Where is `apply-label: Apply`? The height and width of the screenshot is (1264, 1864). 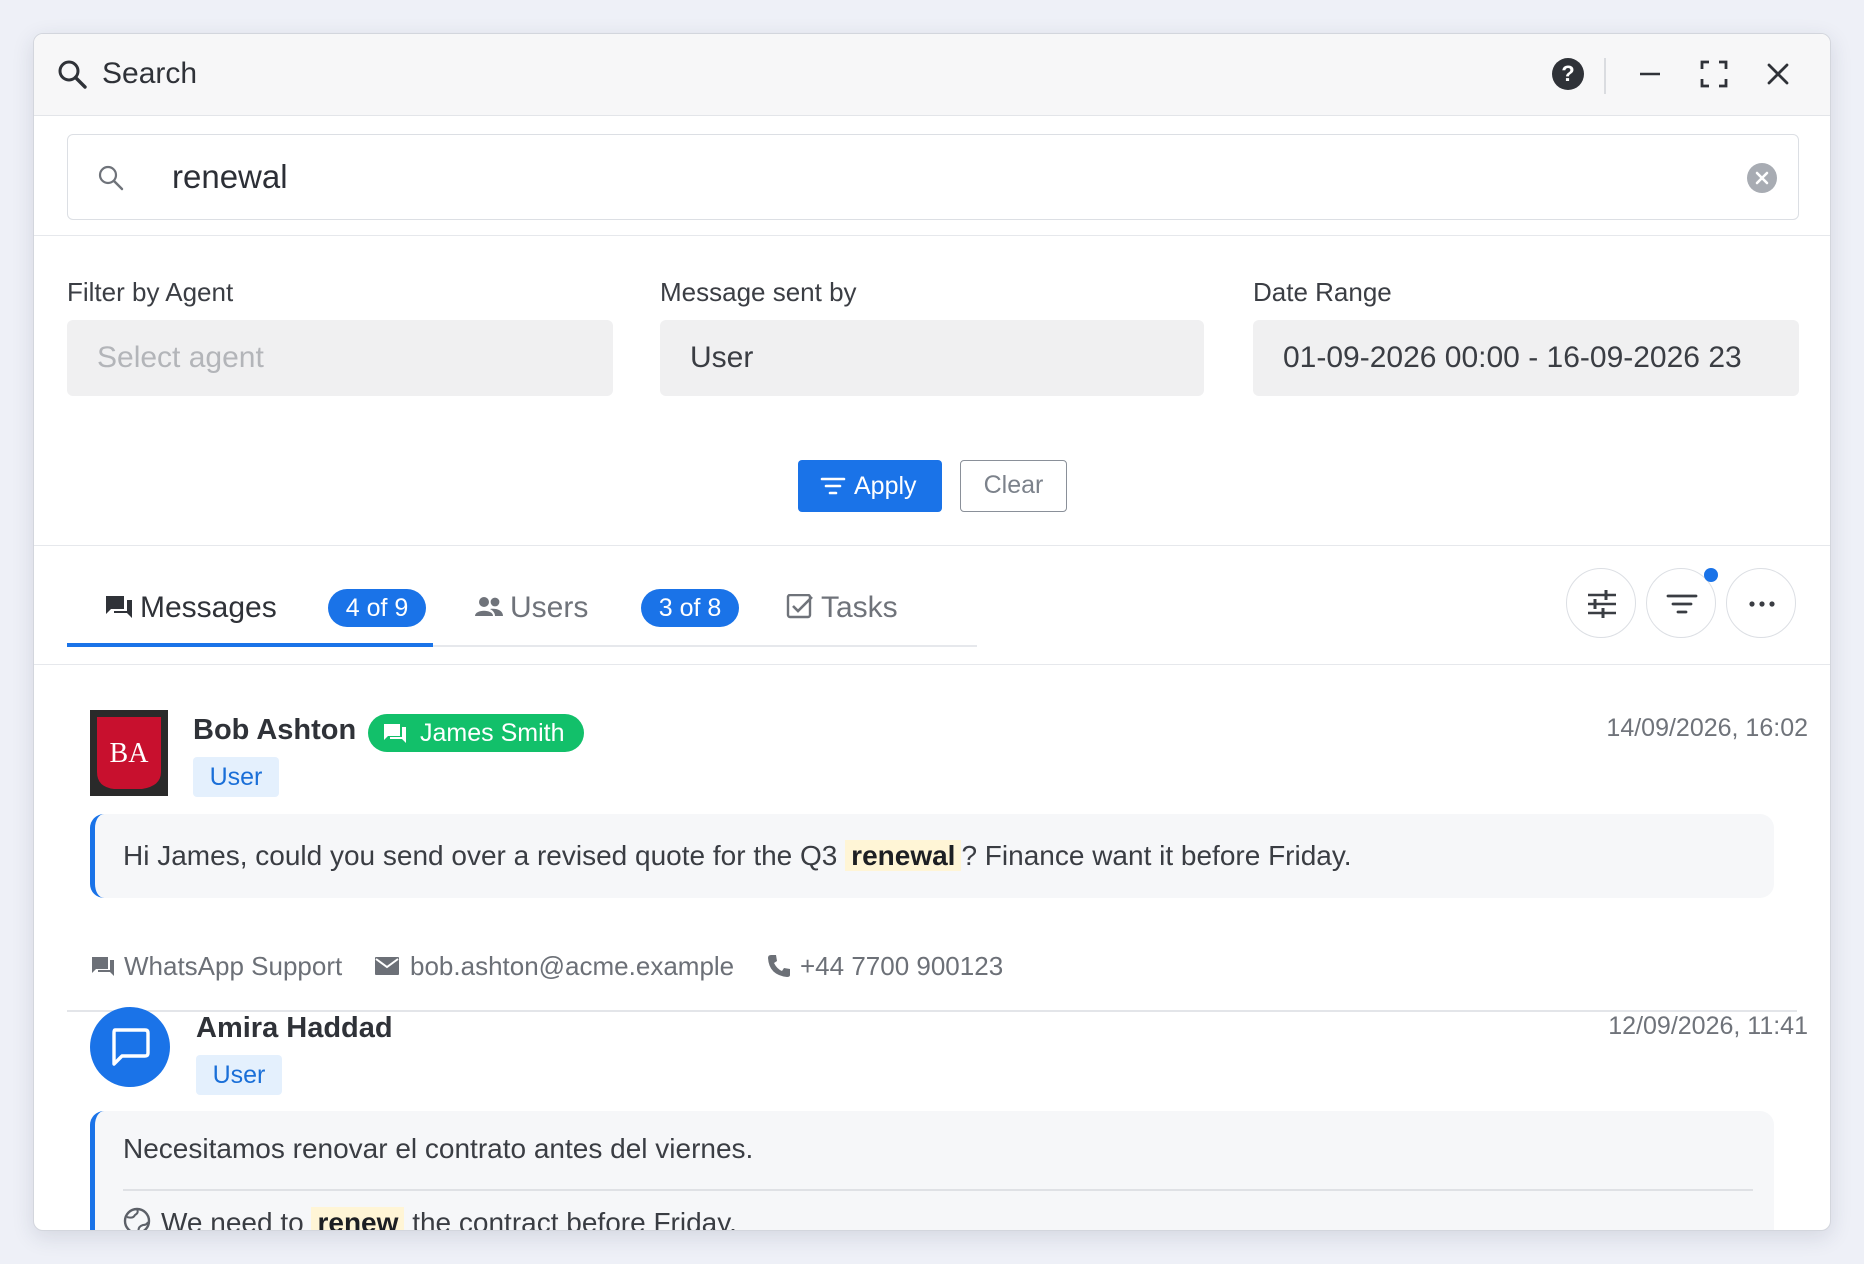
apply-label: Apply is located at coordinates (885, 486).